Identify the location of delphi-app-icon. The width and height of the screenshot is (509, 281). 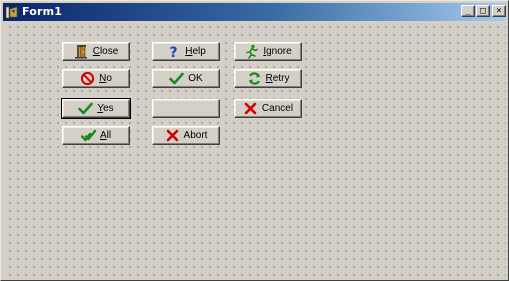
(12, 11).